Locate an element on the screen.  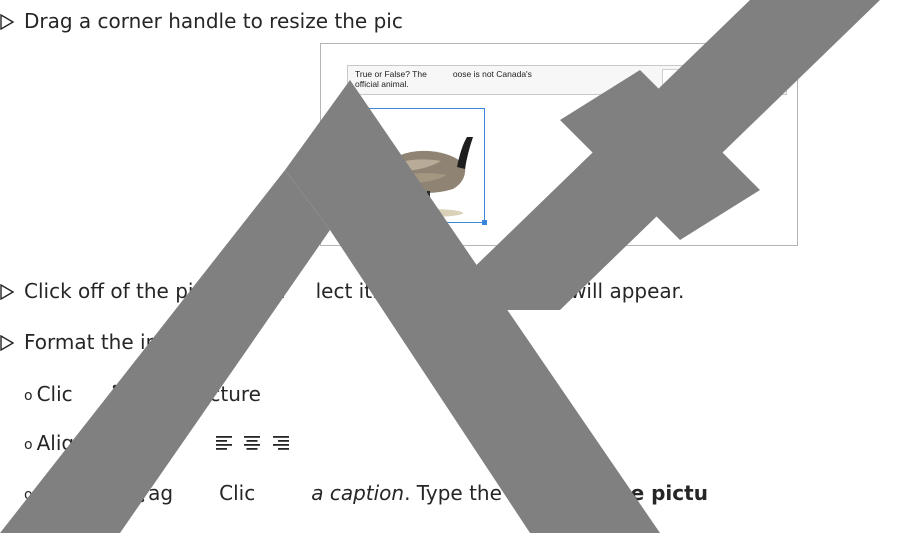
selected-image is located at coordinates (418, 165).